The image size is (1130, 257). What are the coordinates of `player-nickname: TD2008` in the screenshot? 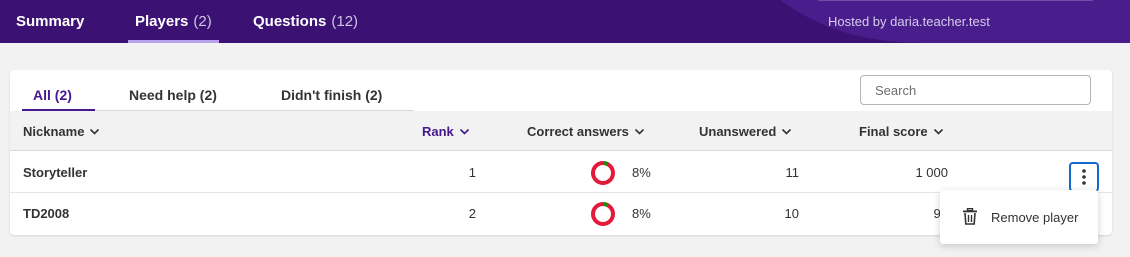 It's located at (46, 213).